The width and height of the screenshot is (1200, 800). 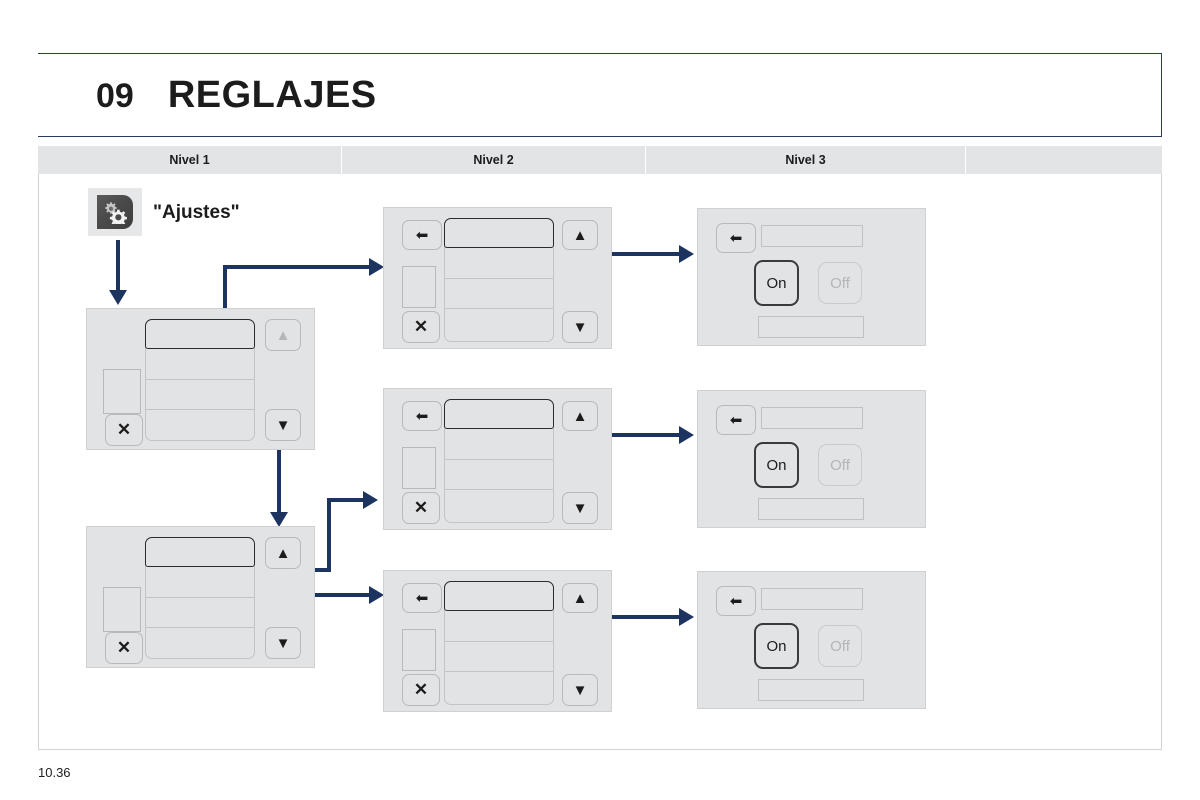 What do you see at coordinates (580, 327) in the screenshot?
I see `level2-panel-1-scroll-down-button: ▼` at bounding box center [580, 327].